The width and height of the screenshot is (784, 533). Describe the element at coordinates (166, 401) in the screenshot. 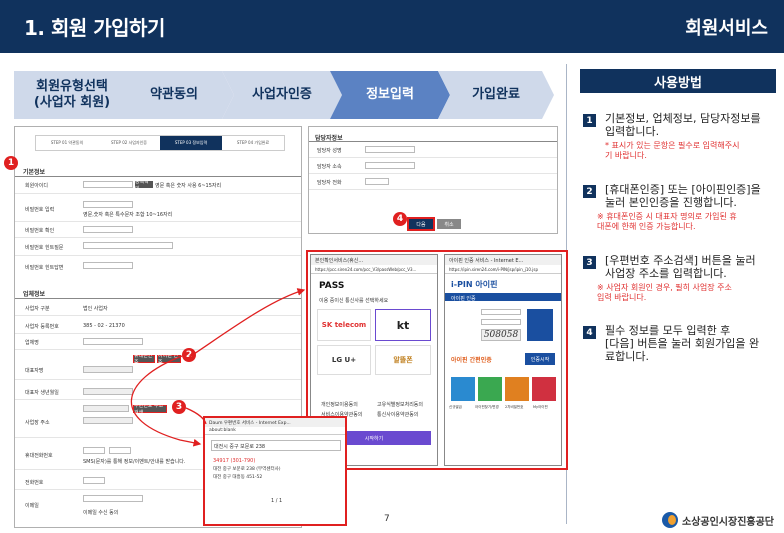

I see `arrow-to-zip` at that location.